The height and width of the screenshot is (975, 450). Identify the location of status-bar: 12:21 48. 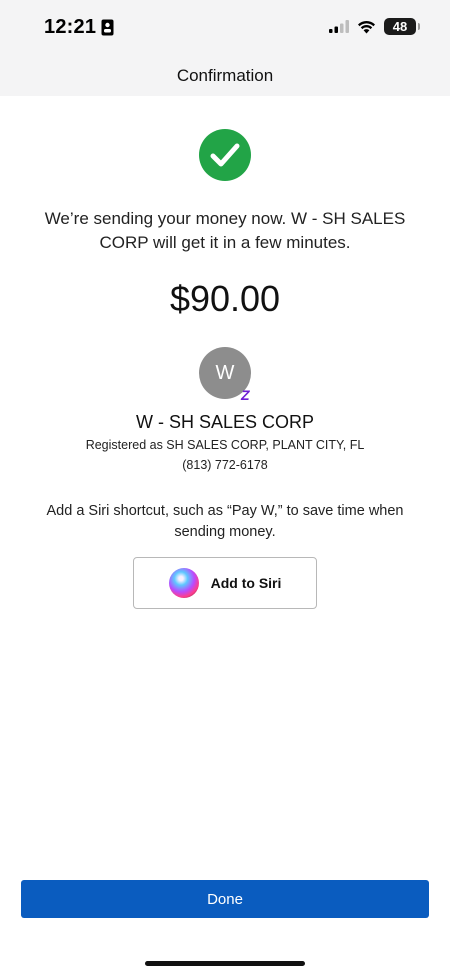
(225, 28).